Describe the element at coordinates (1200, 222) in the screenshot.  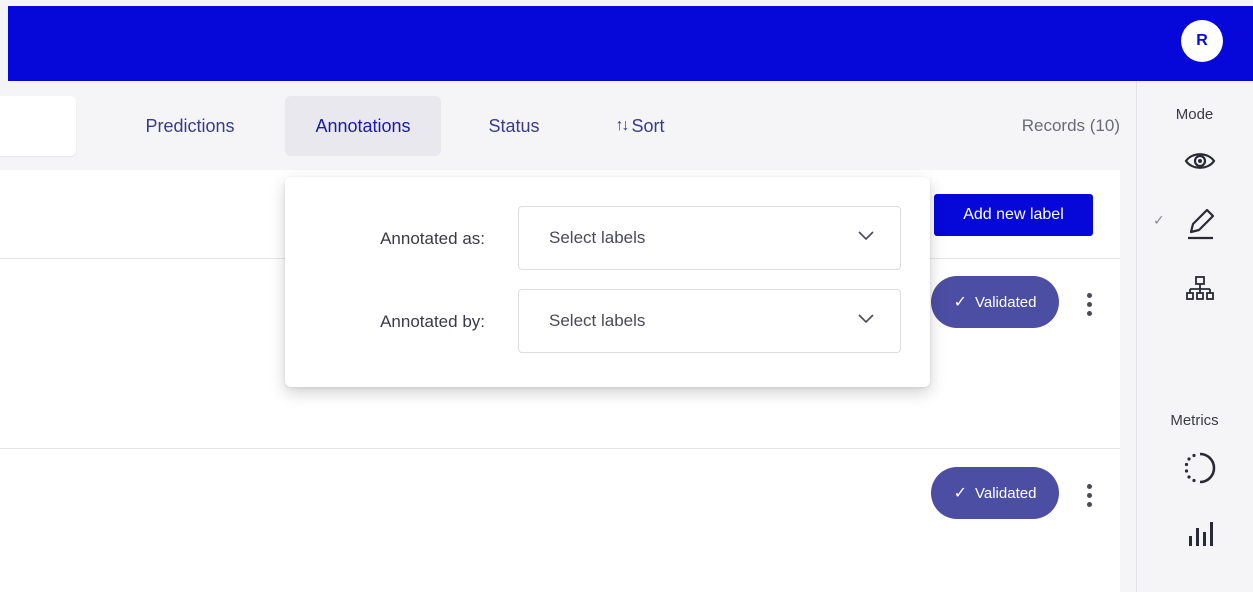
I see `pencil-icon` at that location.